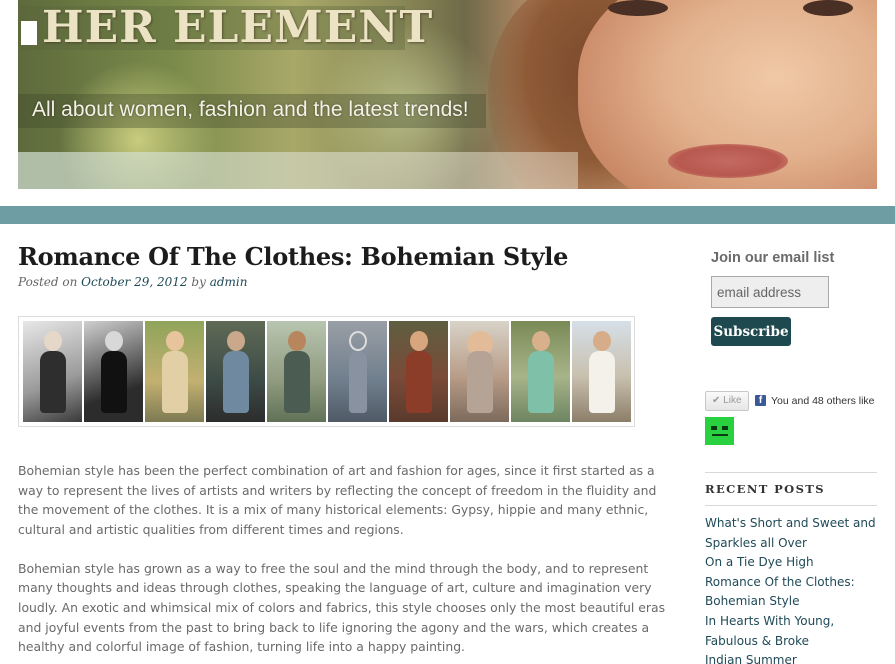 This screenshot has height=664, width=895. I want to click on post-date-link: October 29, 2012, so click(134, 282).